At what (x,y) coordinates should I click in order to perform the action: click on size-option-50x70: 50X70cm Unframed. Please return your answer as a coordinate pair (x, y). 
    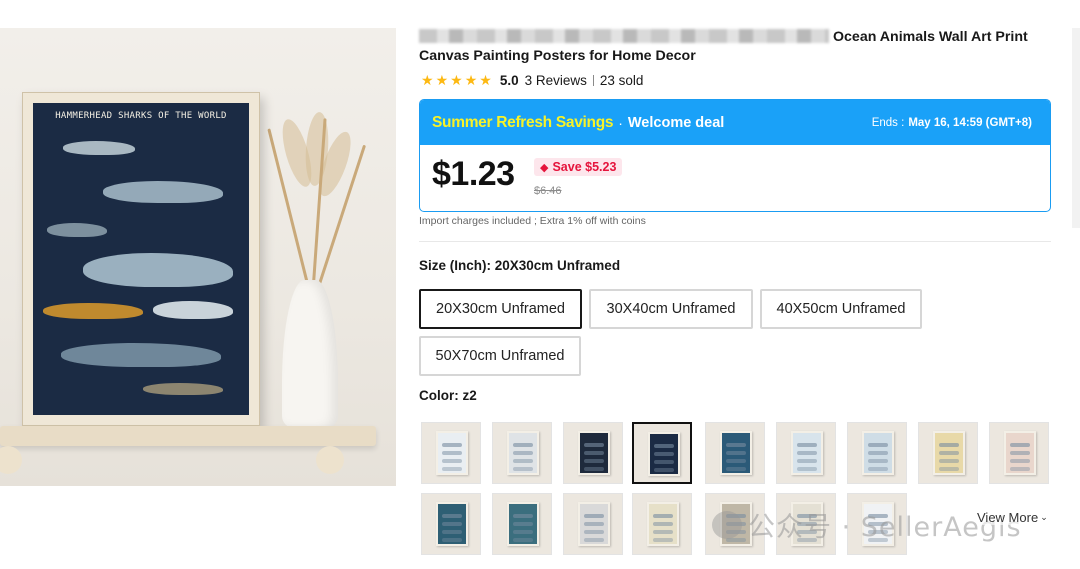
    Looking at the image, I should click on (500, 356).